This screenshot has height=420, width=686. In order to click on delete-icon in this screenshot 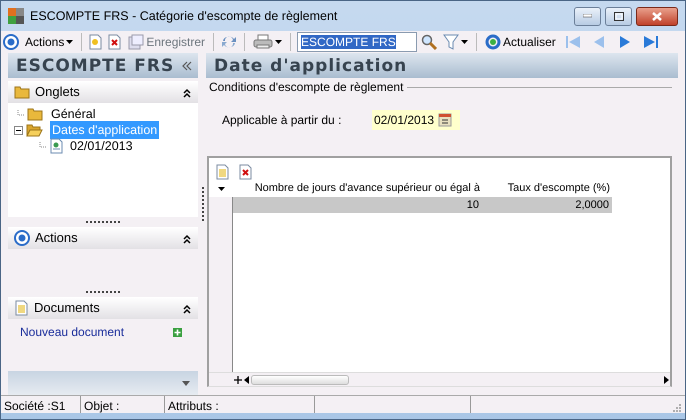, I will do `click(114, 42)`.